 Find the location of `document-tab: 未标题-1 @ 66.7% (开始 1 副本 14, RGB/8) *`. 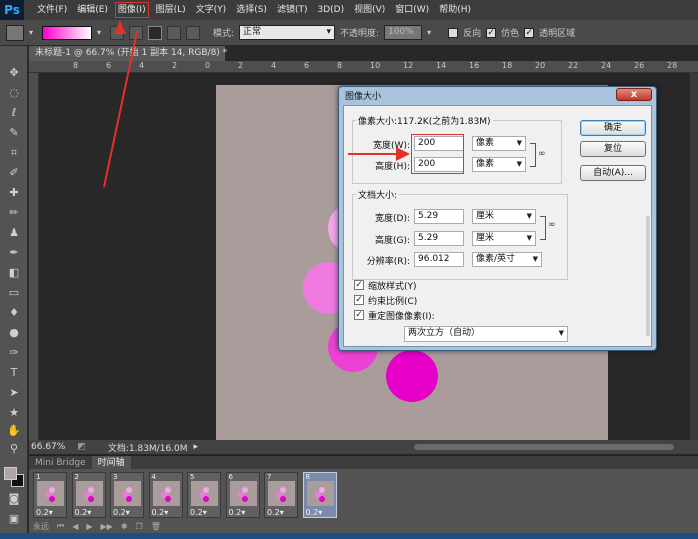

document-tab: 未标题-1 @ 66.7% (开始 1 副本 14, RGB/8) * is located at coordinates (128, 53).